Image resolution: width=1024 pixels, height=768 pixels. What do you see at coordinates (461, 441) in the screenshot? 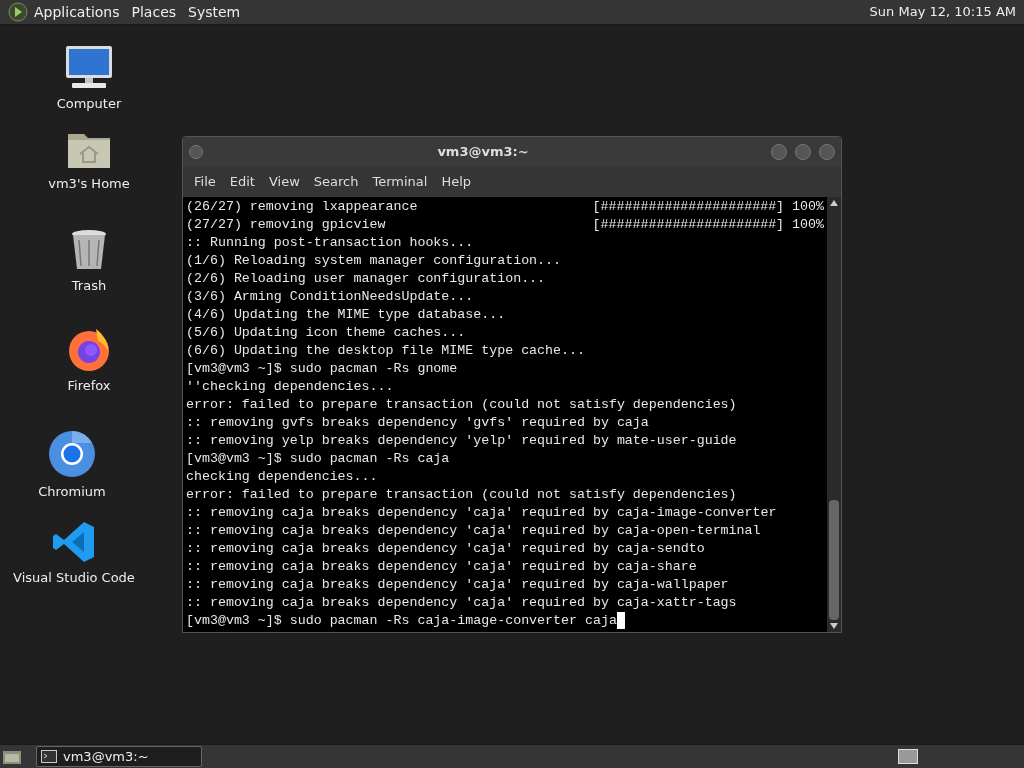
I see `terminal-line: :: removing yelp breaks dependency 'yelp' required by mate-user-guide` at bounding box center [461, 441].